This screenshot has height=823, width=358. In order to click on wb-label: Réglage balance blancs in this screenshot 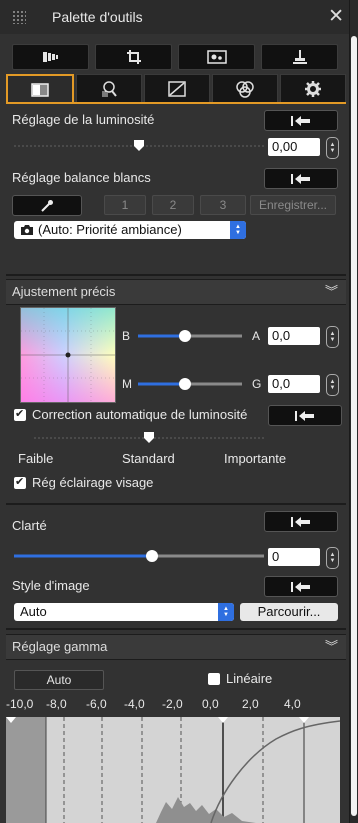, I will do `click(81, 177)`.